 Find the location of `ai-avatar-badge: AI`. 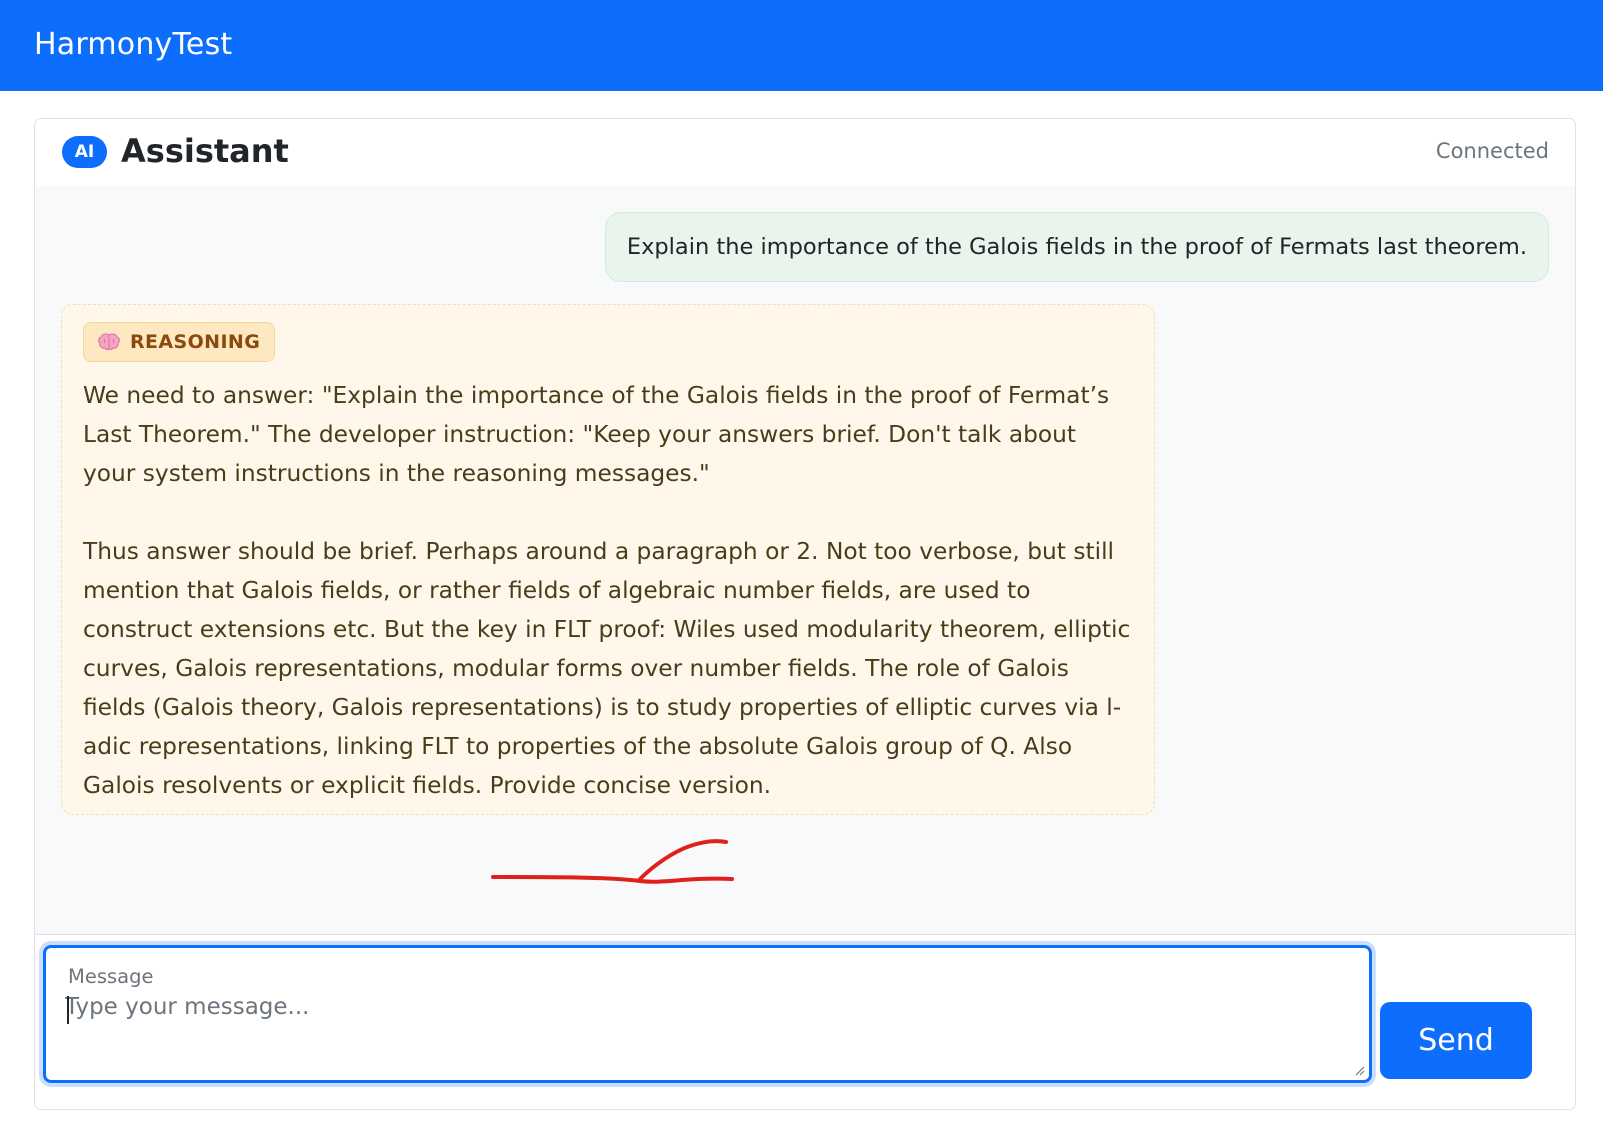

ai-avatar-badge: AI is located at coordinates (84, 152).